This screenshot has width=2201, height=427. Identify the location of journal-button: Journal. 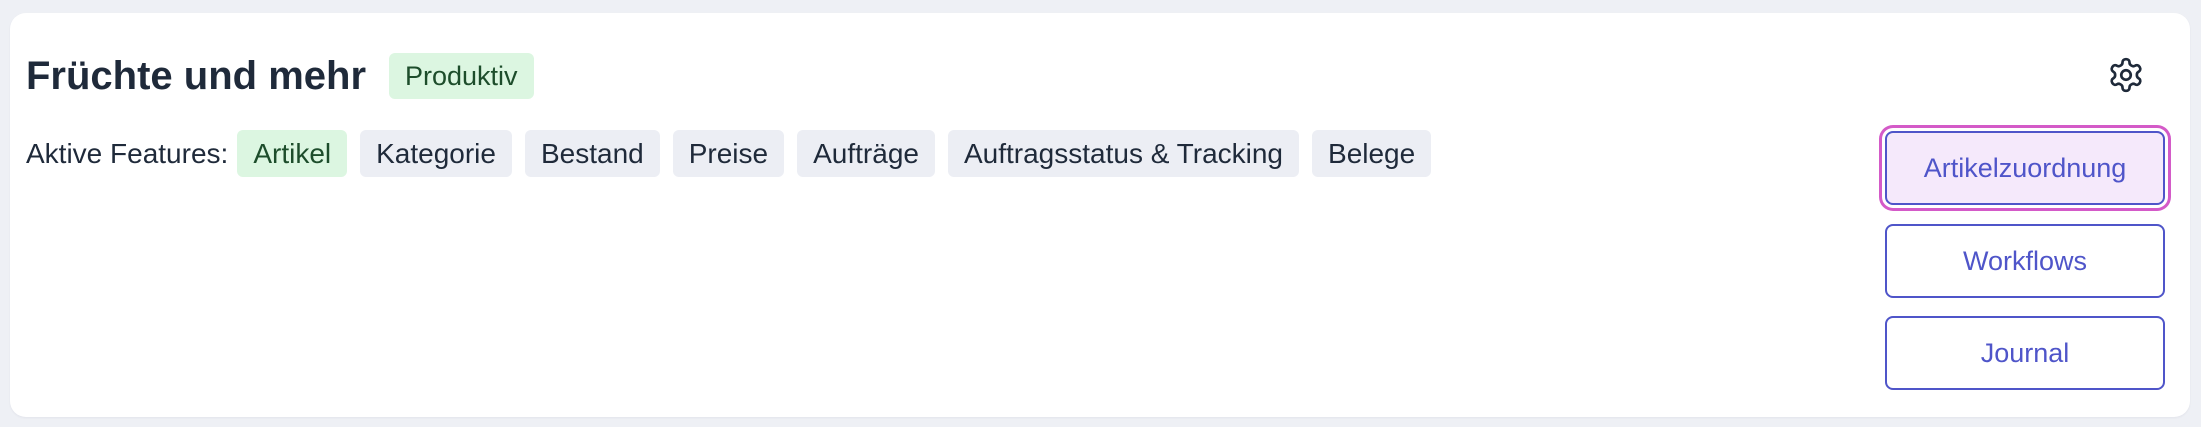
(2025, 353).